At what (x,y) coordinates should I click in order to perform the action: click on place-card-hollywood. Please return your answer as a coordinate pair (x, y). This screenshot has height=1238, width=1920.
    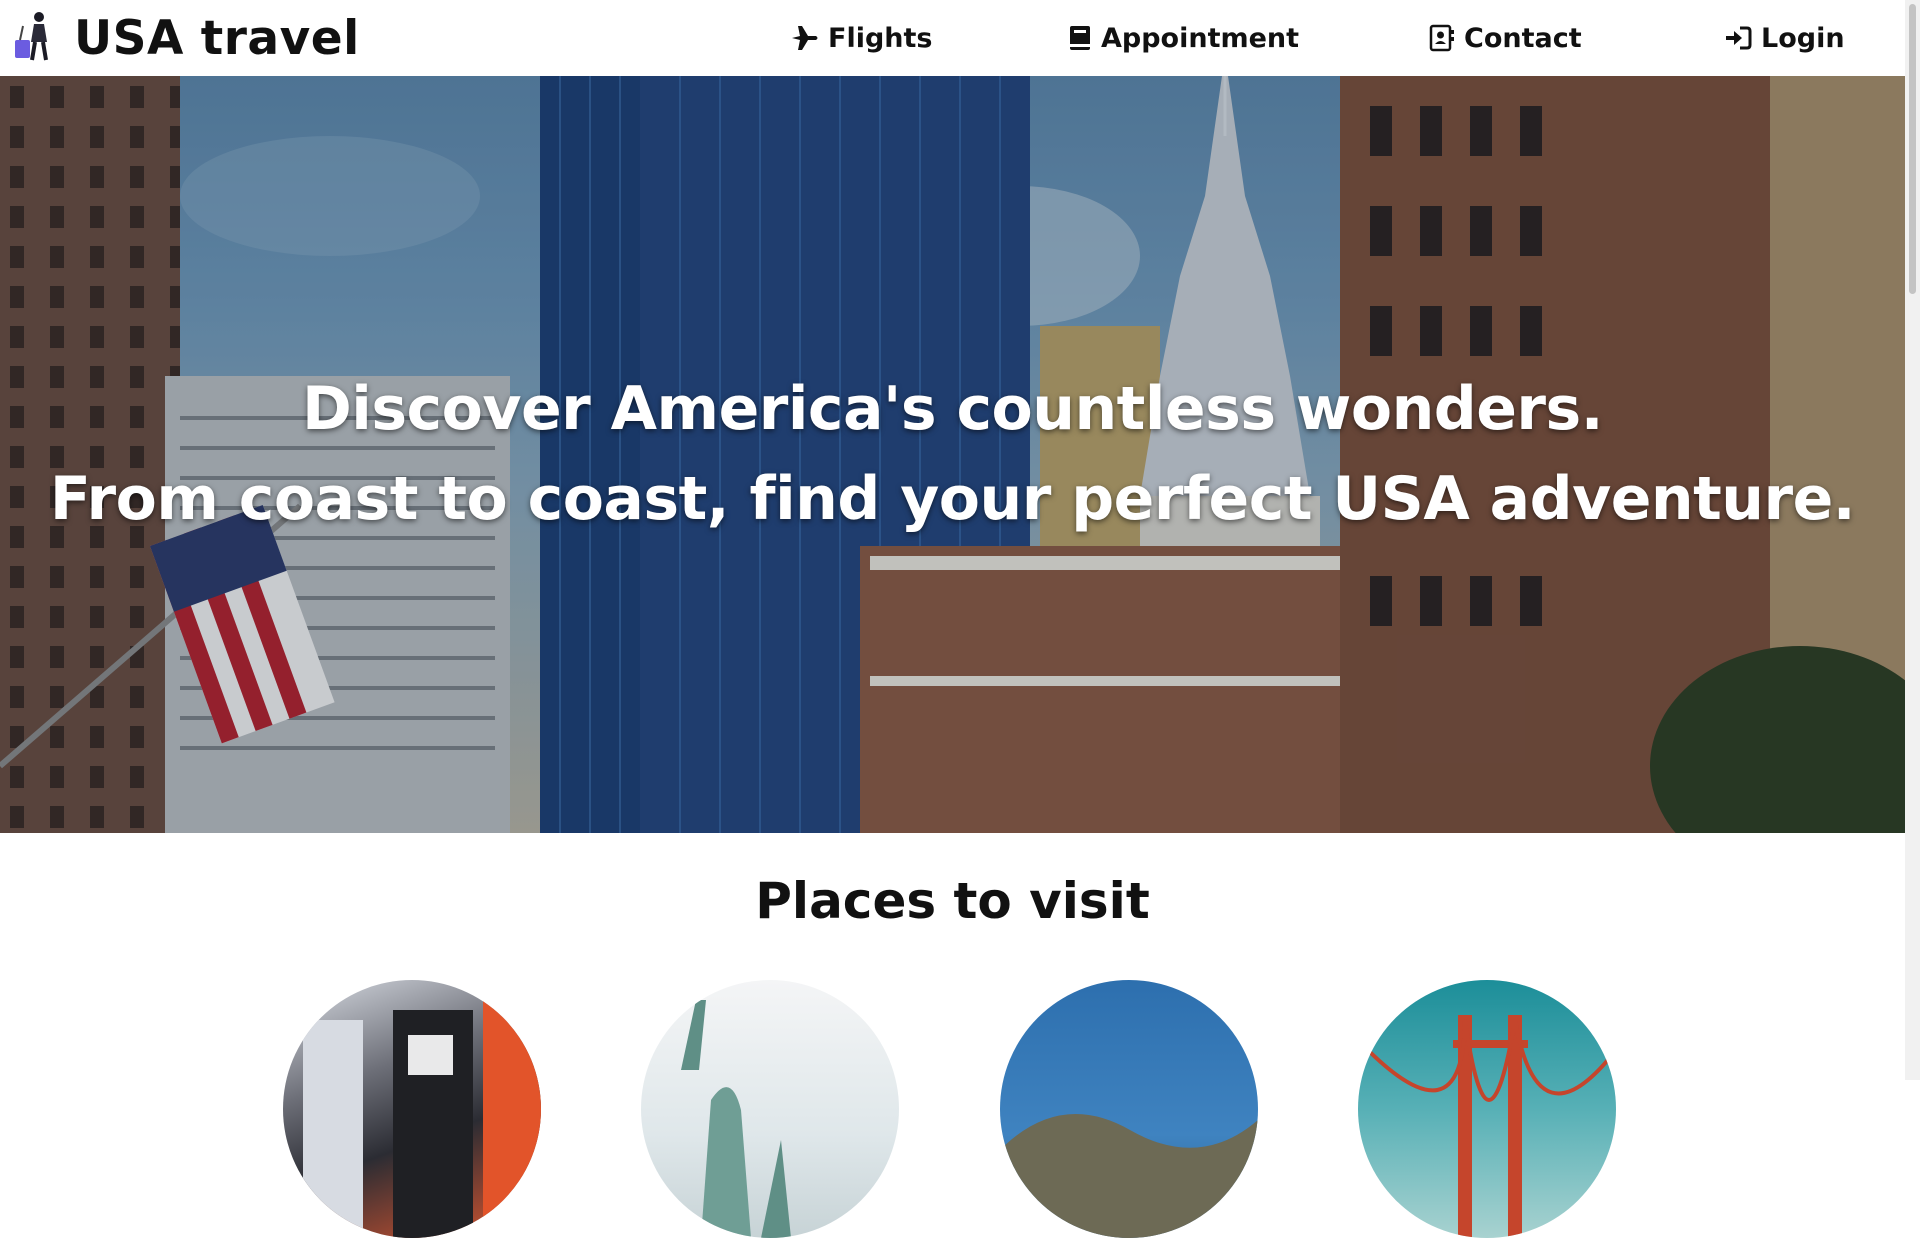
    Looking at the image, I should click on (1129, 1109).